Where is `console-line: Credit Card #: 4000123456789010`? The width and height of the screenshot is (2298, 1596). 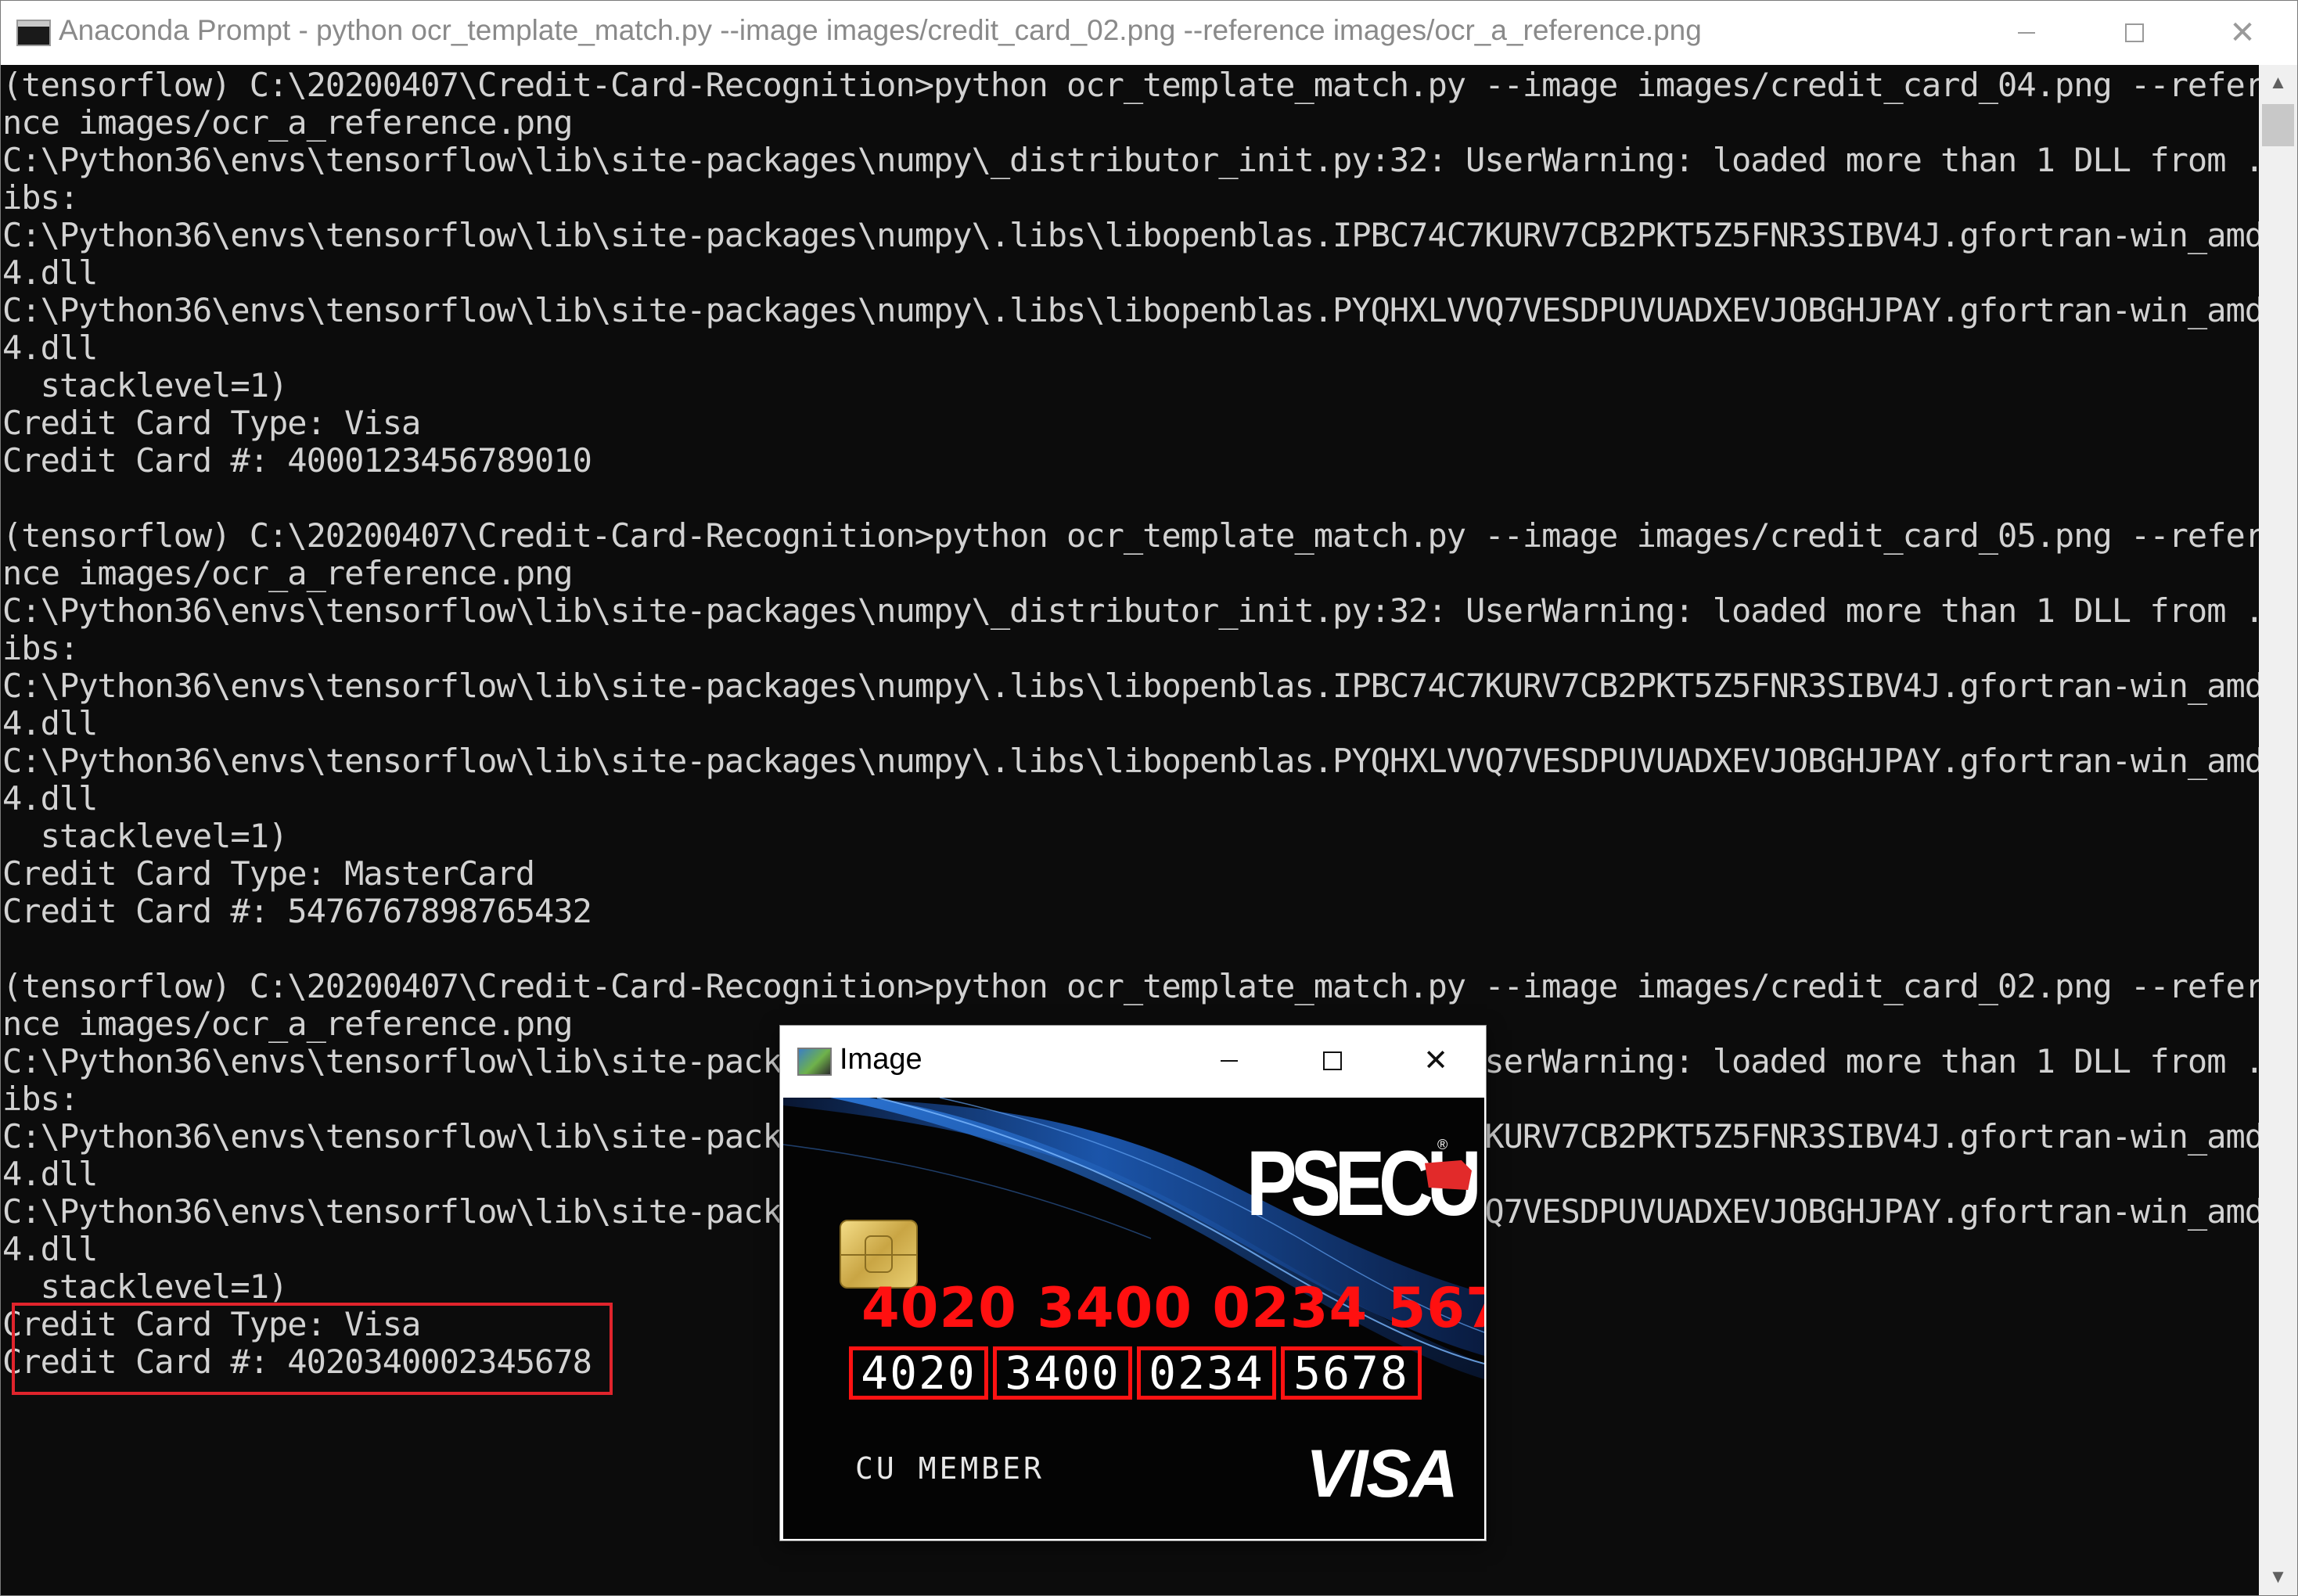
console-line: Credit Card #: 4000123456789010 is located at coordinates (297, 461).